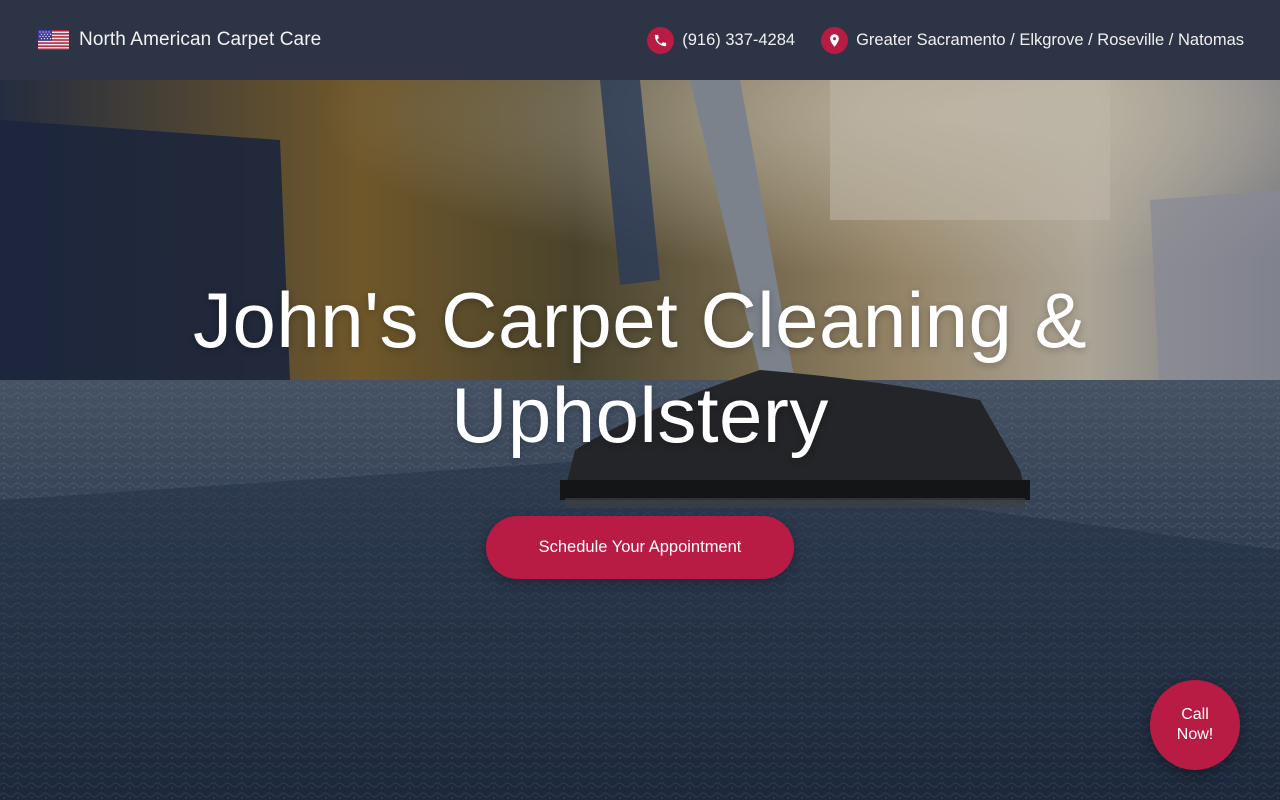 This screenshot has height=800, width=1280. I want to click on brand: North American Carpet Care, so click(179, 40).